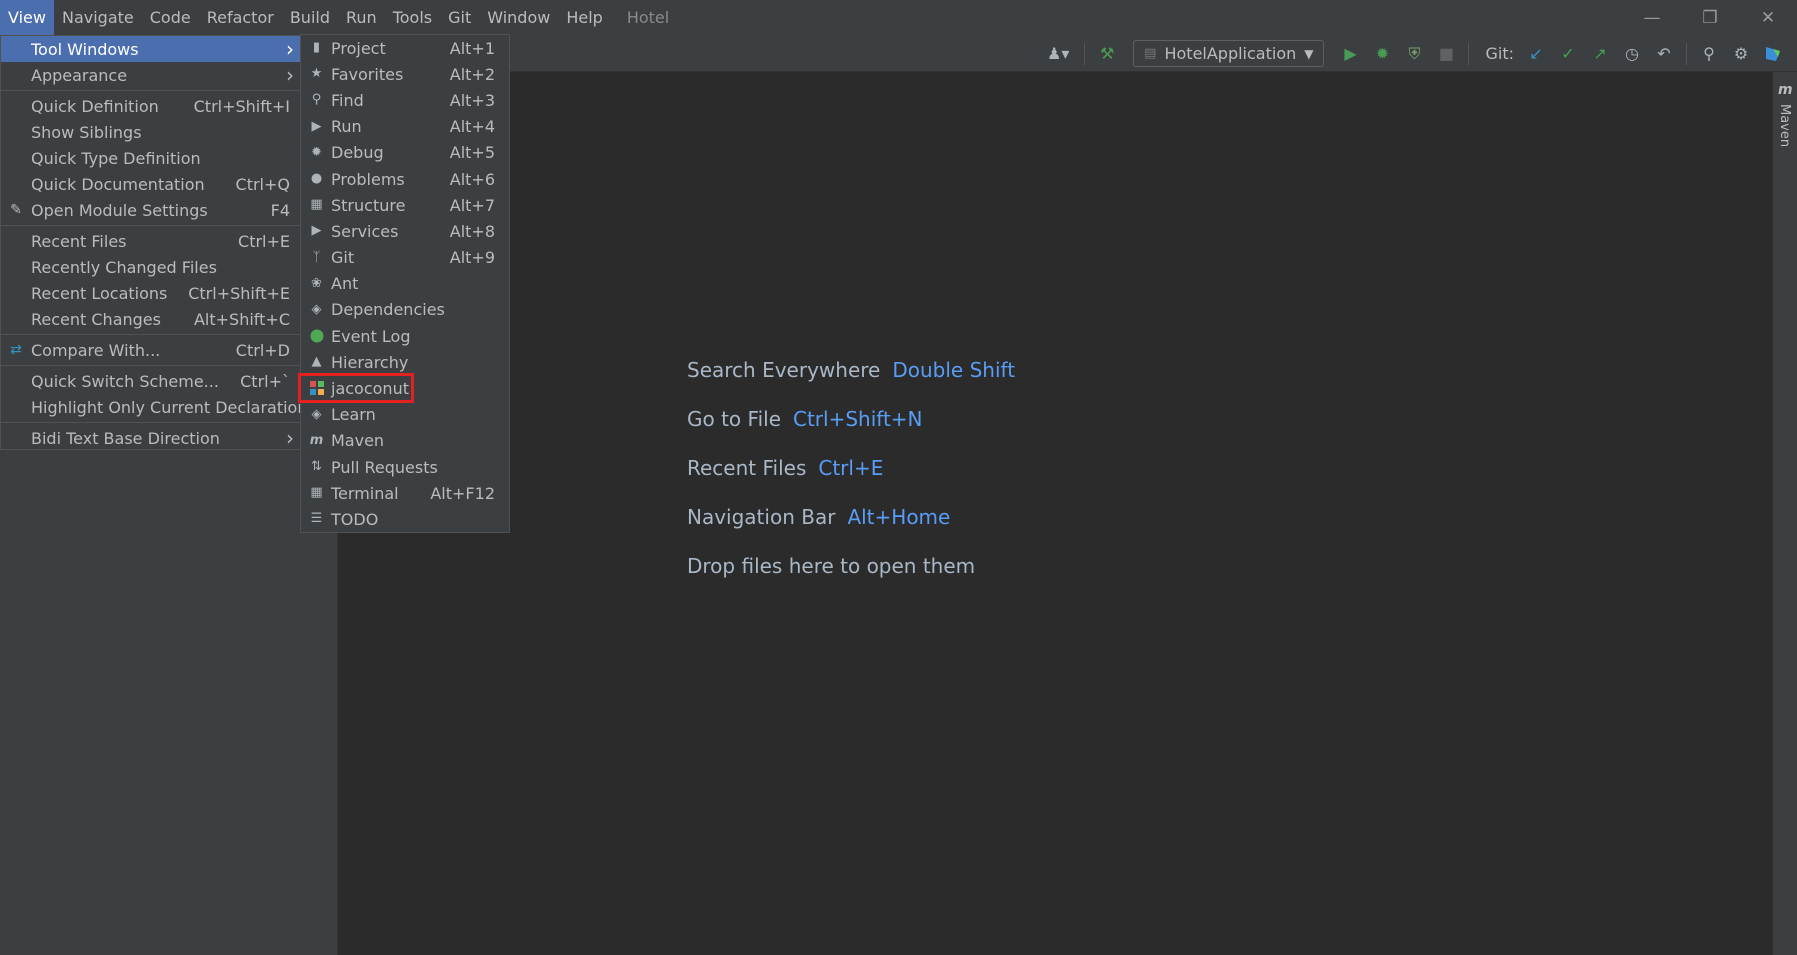  What do you see at coordinates (262, 350) in the screenshot?
I see `menu-item-shortcut: Ctrl+D` at bounding box center [262, 350].